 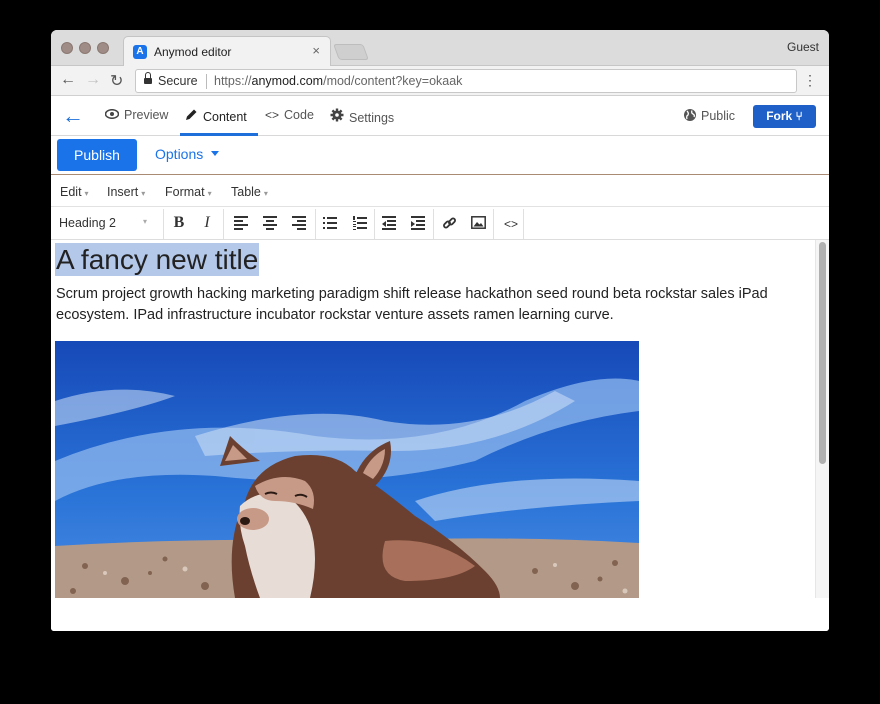 I want to click on back-icon: ←, so click(x=68, y=80).